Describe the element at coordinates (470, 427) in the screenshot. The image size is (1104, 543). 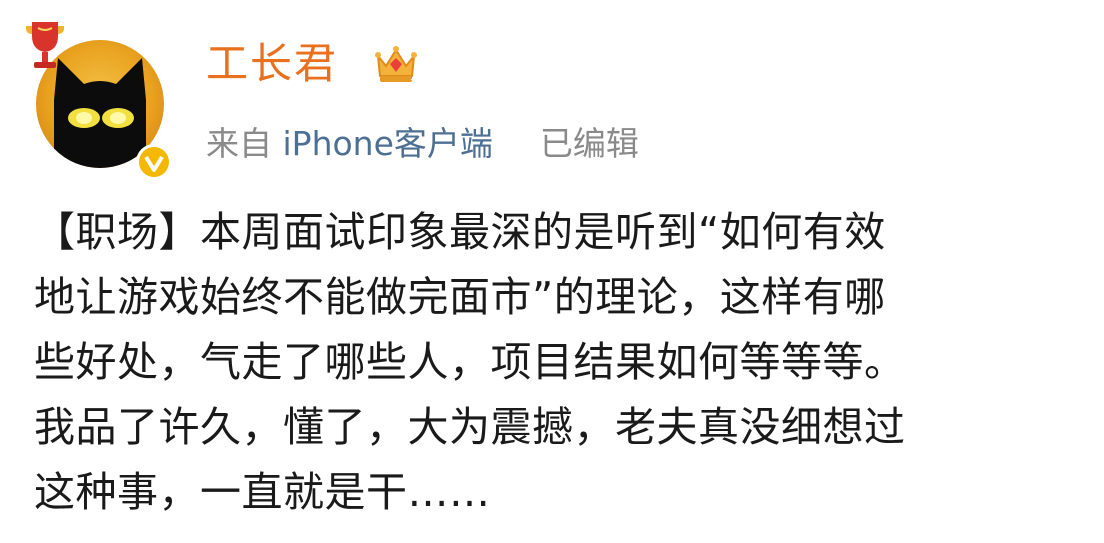
I see `post-body-line: 我品了许久，懂了，大为震撼，老夫真没细想过` at that location.